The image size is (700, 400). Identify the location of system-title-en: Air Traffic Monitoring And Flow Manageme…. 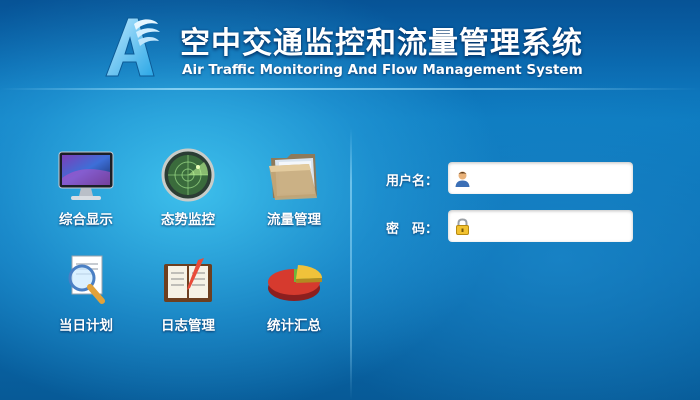
(382, 70).